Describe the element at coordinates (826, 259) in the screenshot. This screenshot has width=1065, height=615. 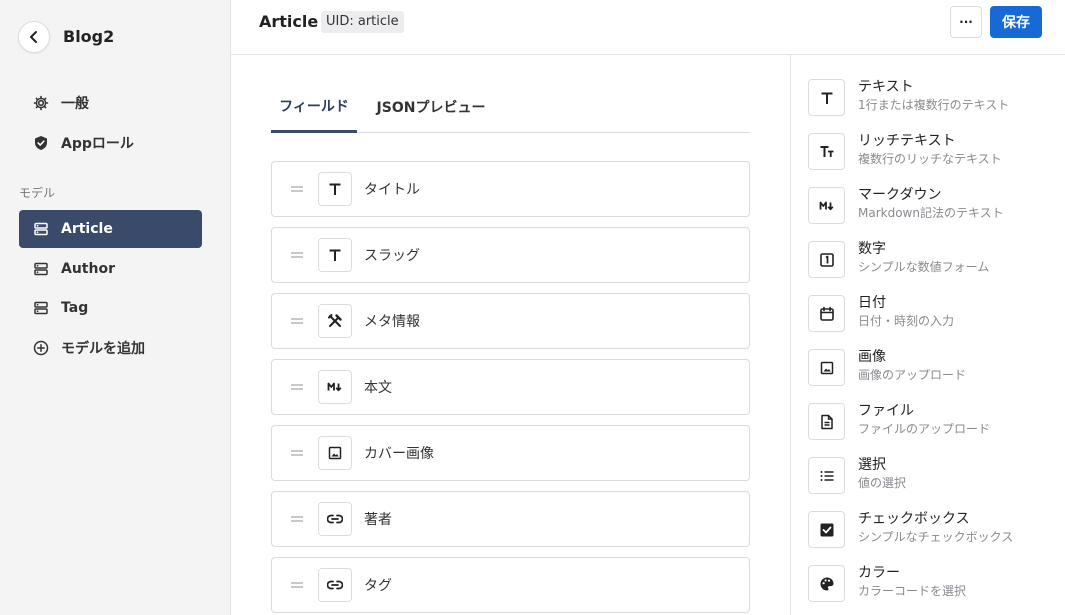
I see `number-icon` at that location.